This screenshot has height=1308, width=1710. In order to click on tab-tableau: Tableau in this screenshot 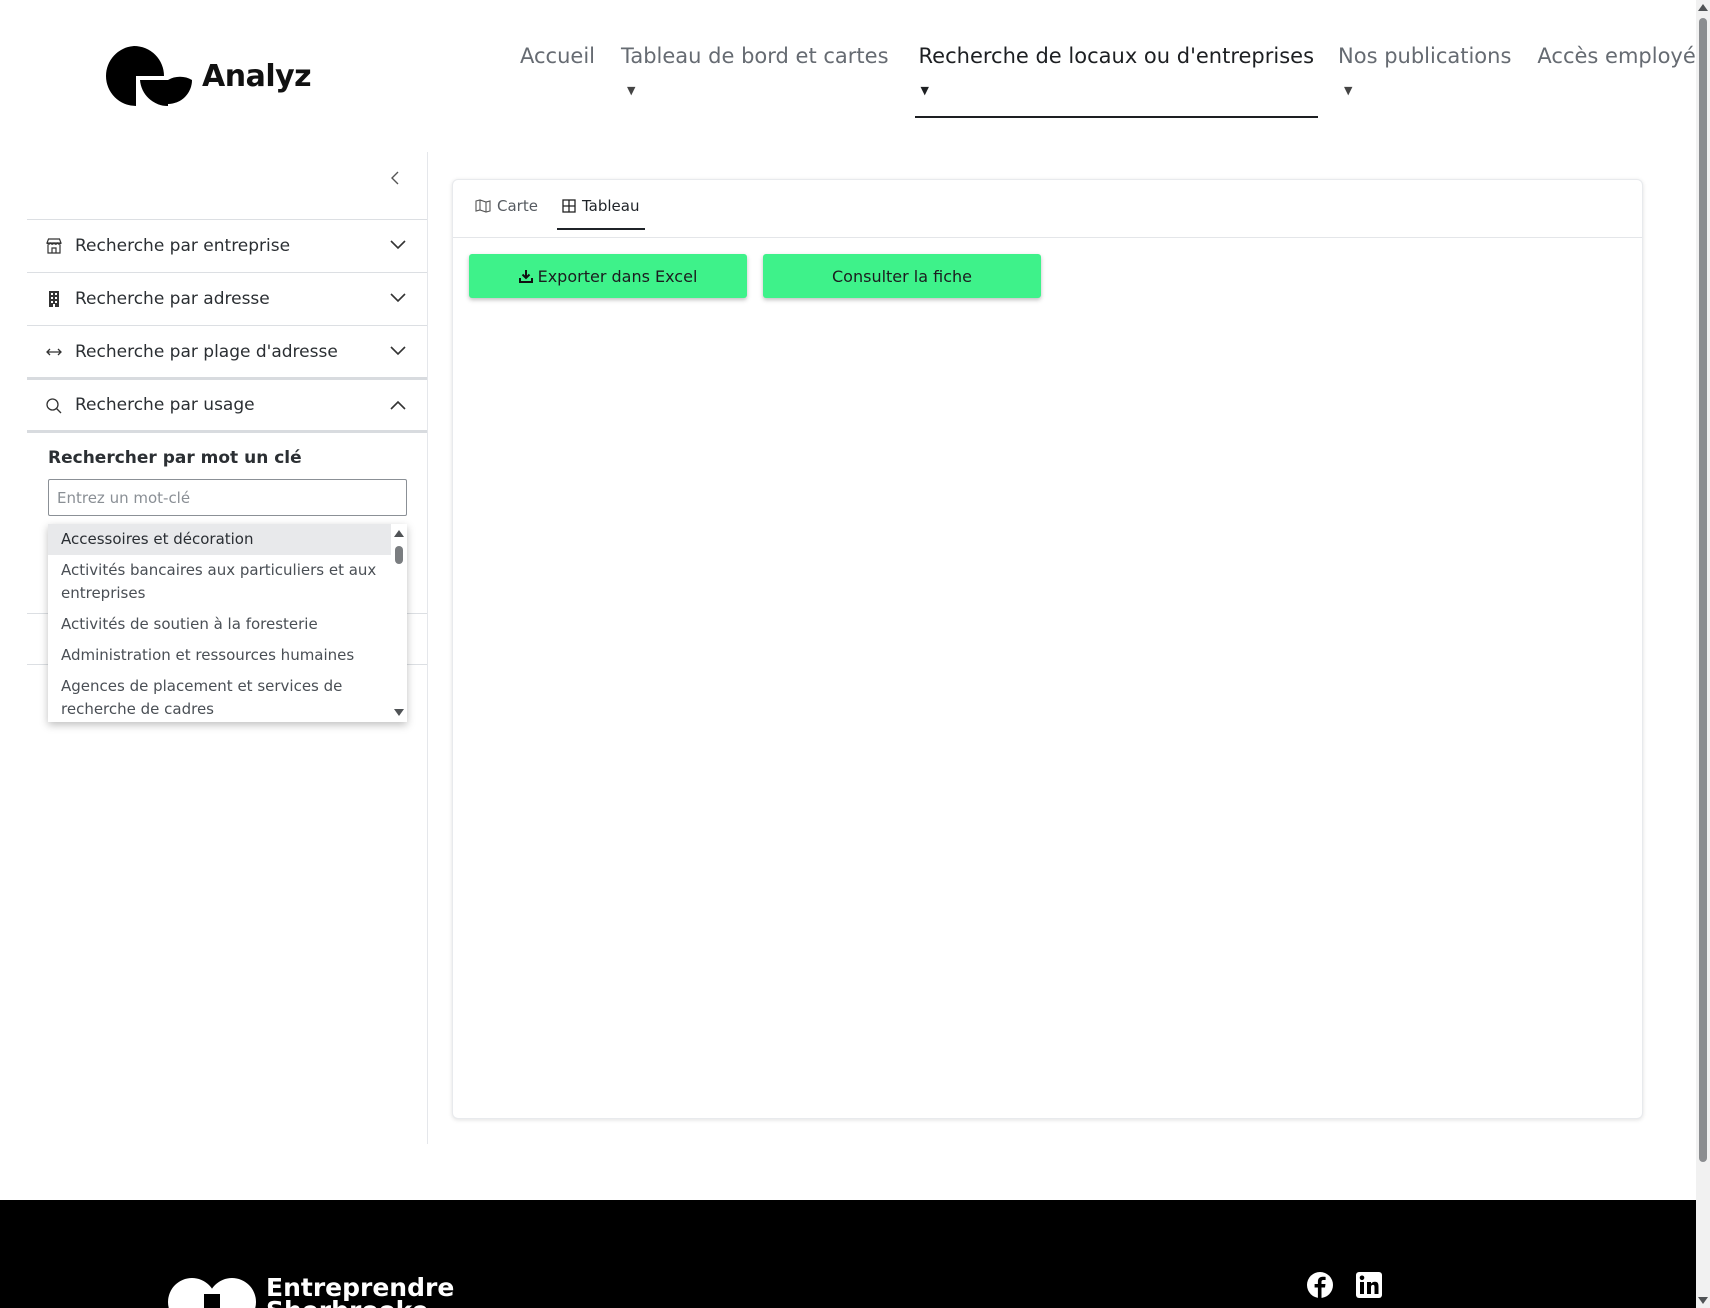, I will do `click(601, 213)`.